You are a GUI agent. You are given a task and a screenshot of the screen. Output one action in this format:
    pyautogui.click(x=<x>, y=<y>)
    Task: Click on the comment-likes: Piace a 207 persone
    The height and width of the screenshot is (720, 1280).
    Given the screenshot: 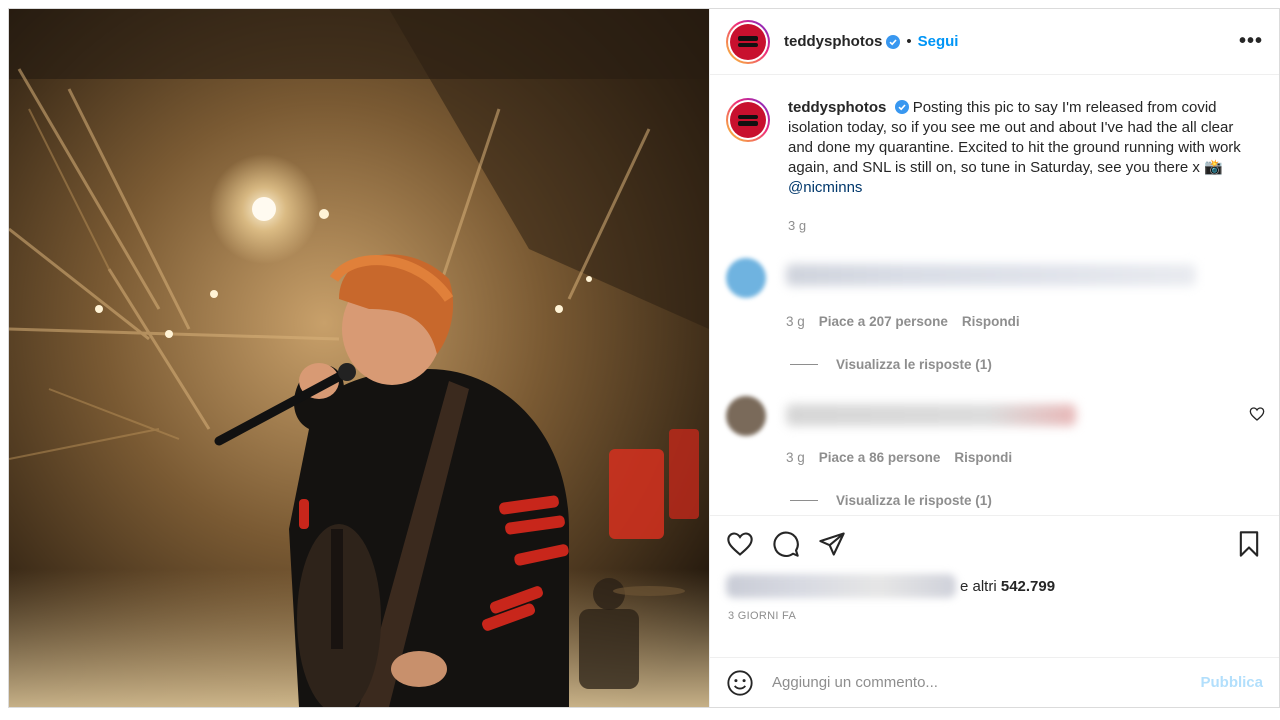 What is the action you would take?
    pyautogui.click(x=883, y=321)
    